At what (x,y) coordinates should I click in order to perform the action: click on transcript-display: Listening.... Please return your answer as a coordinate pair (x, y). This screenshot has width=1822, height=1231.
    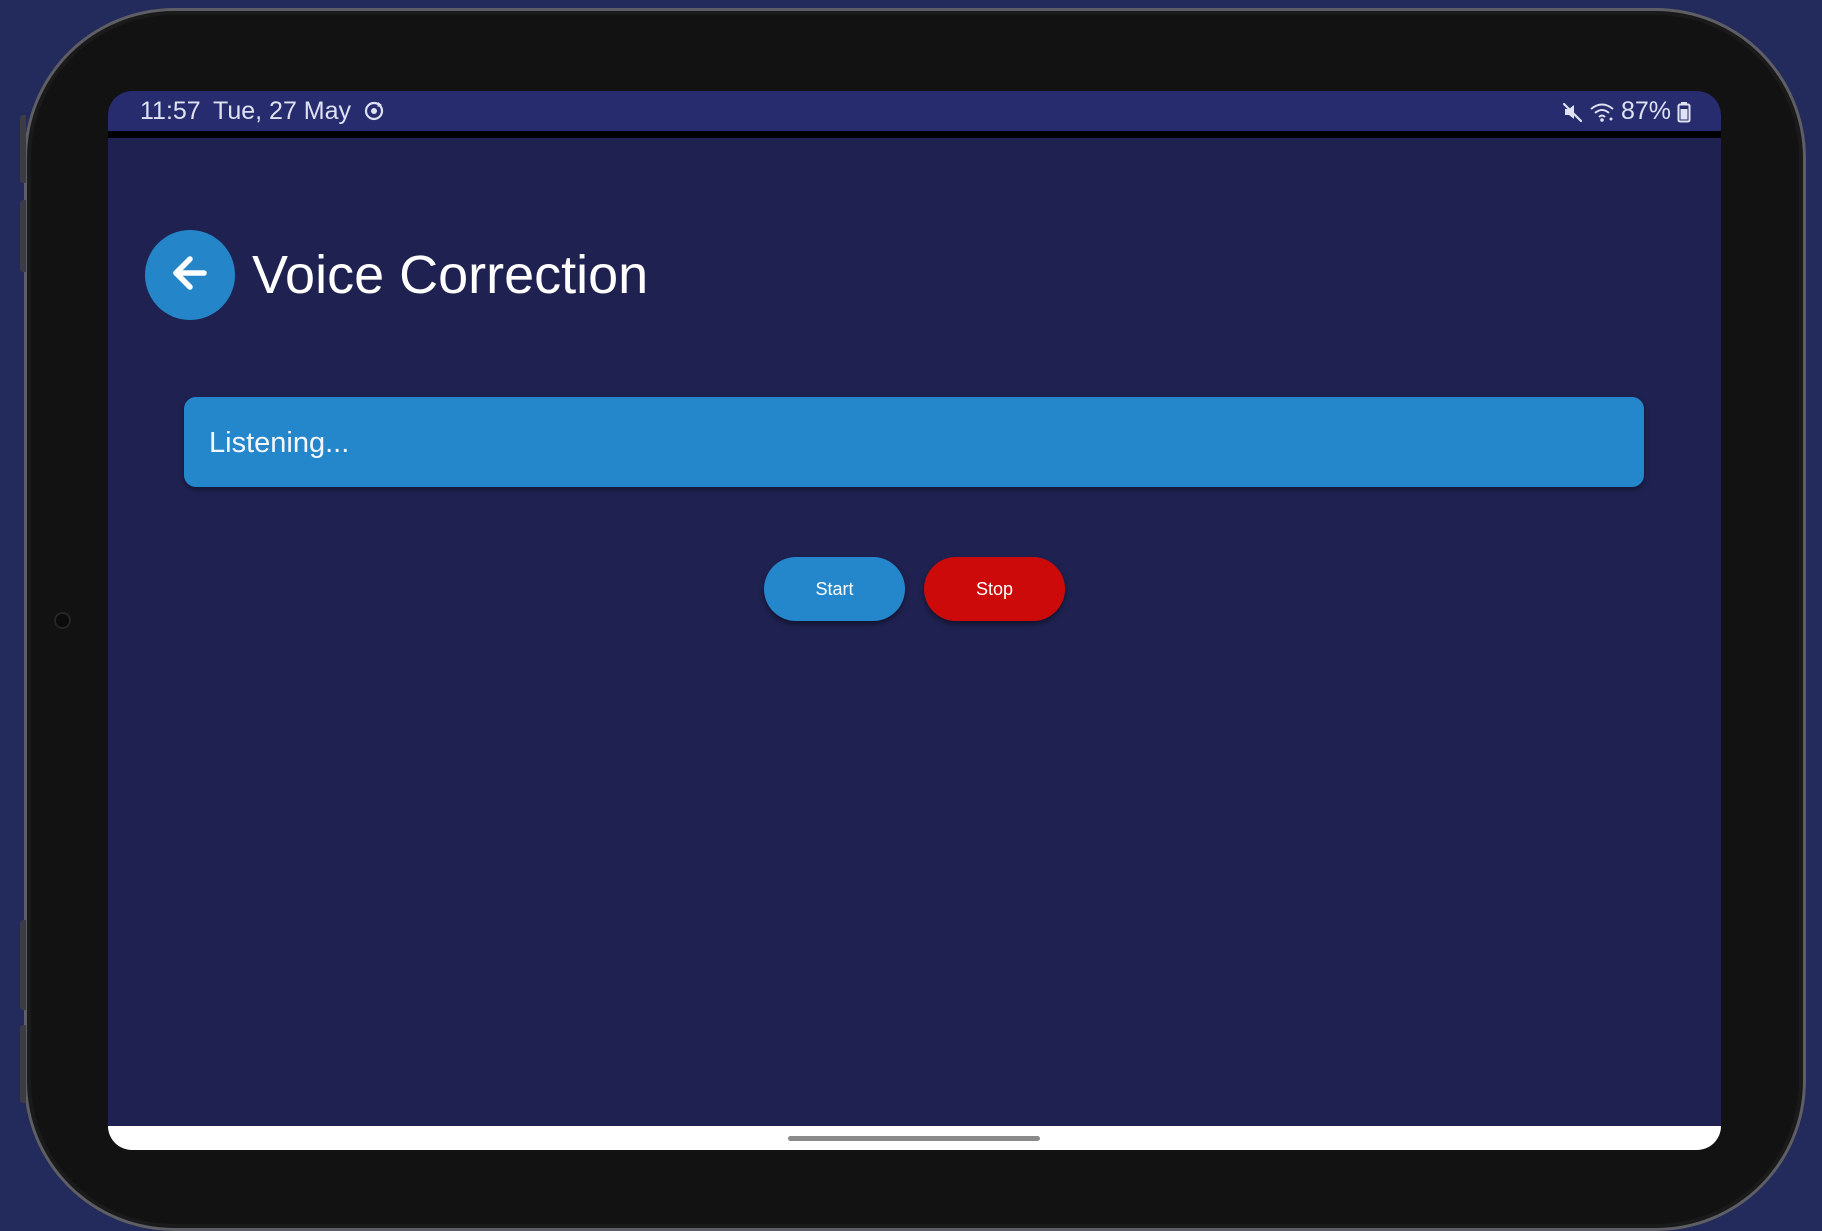
    Looking at the image, I should click on (914, 442).